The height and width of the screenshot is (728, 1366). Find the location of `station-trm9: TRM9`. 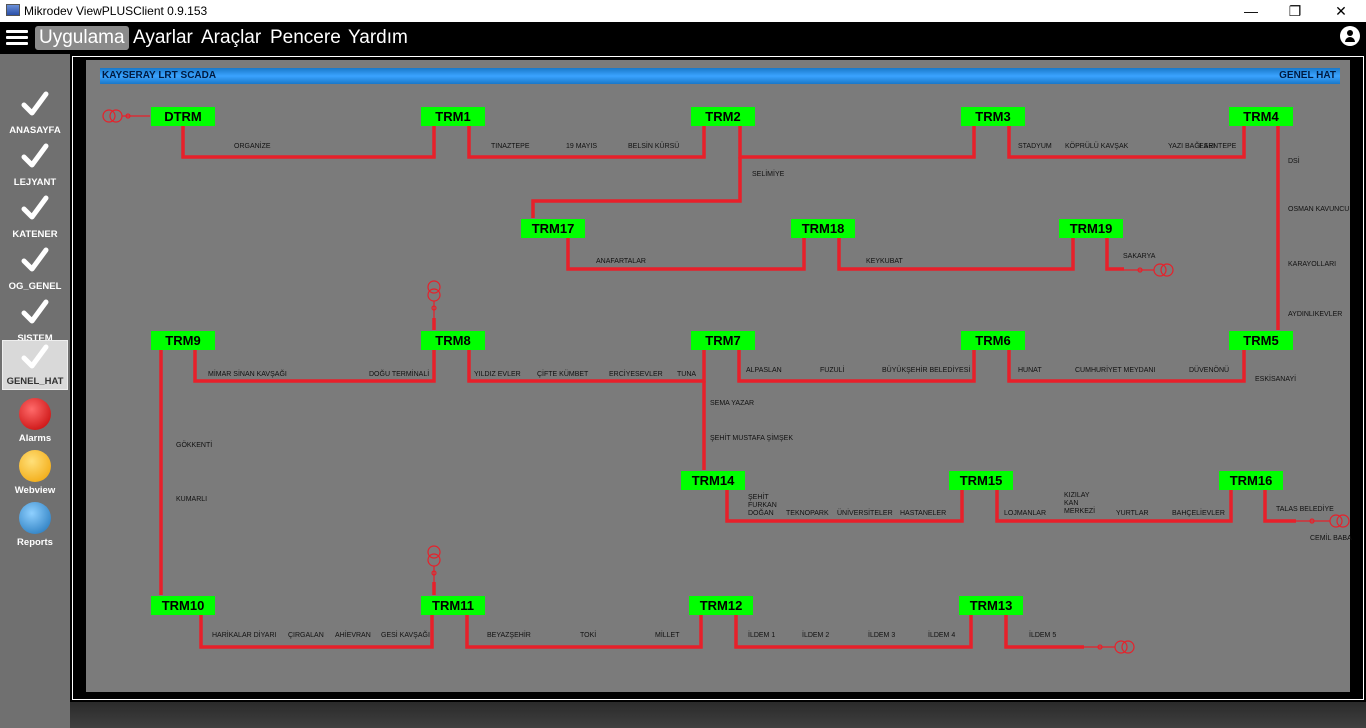

station-trm9: TRM9 is located at coordinates (183, 340).